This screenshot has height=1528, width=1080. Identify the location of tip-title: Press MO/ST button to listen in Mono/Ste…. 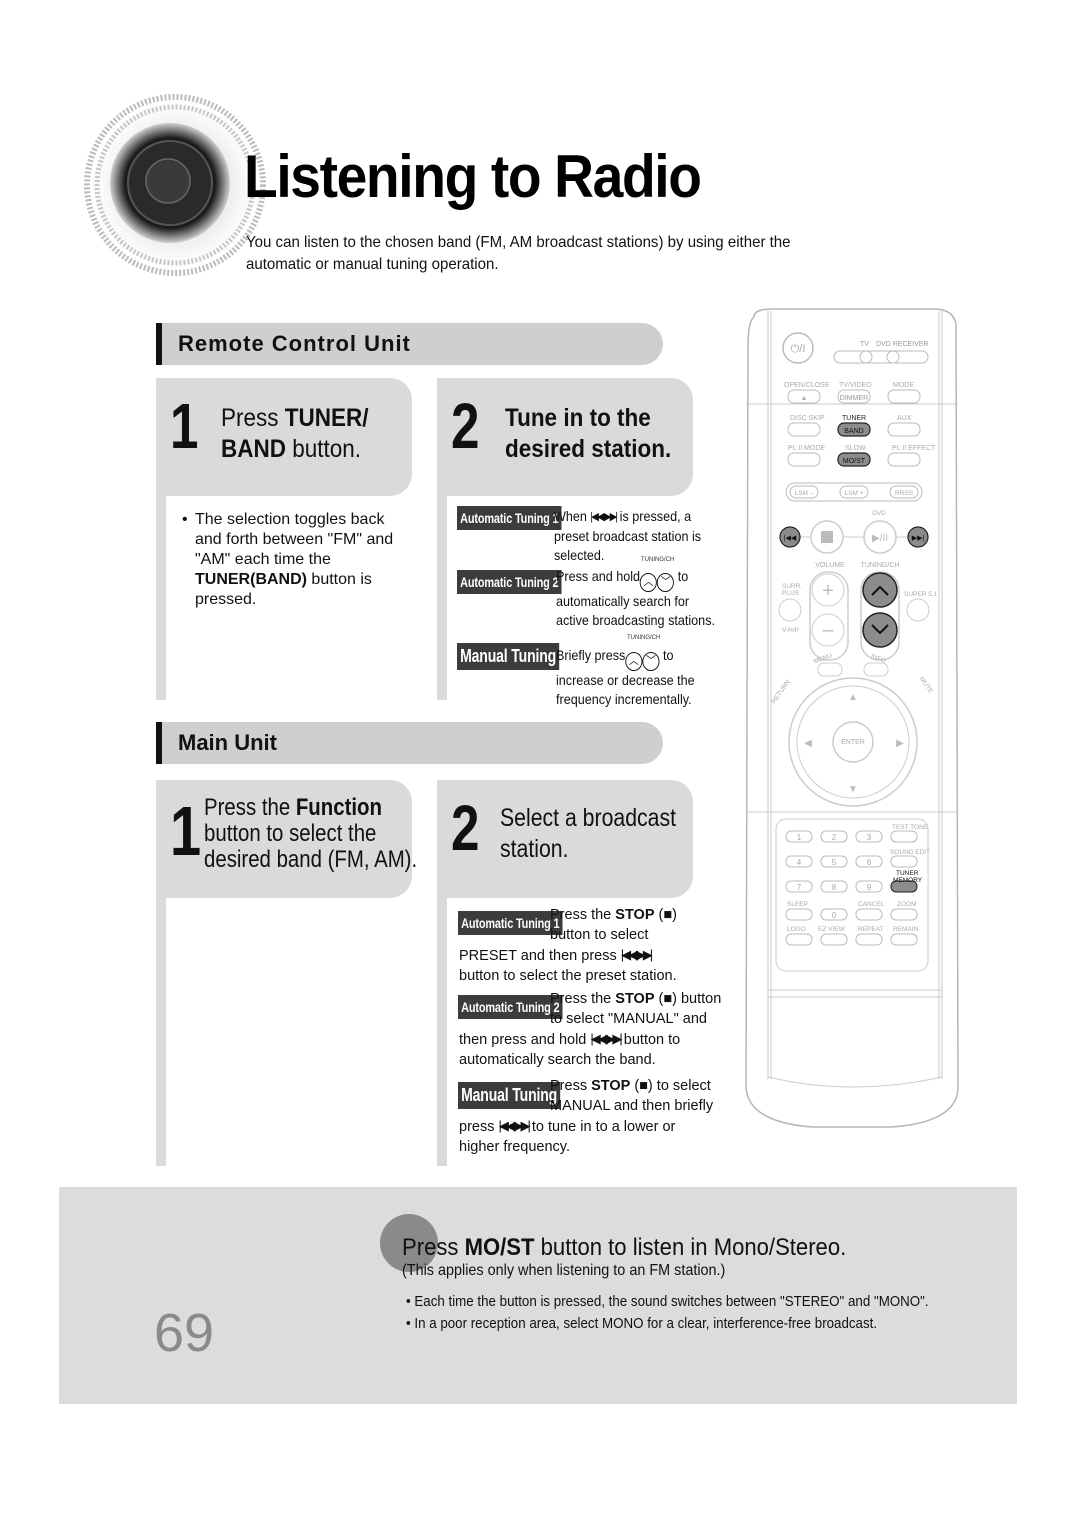
(624, 1248).